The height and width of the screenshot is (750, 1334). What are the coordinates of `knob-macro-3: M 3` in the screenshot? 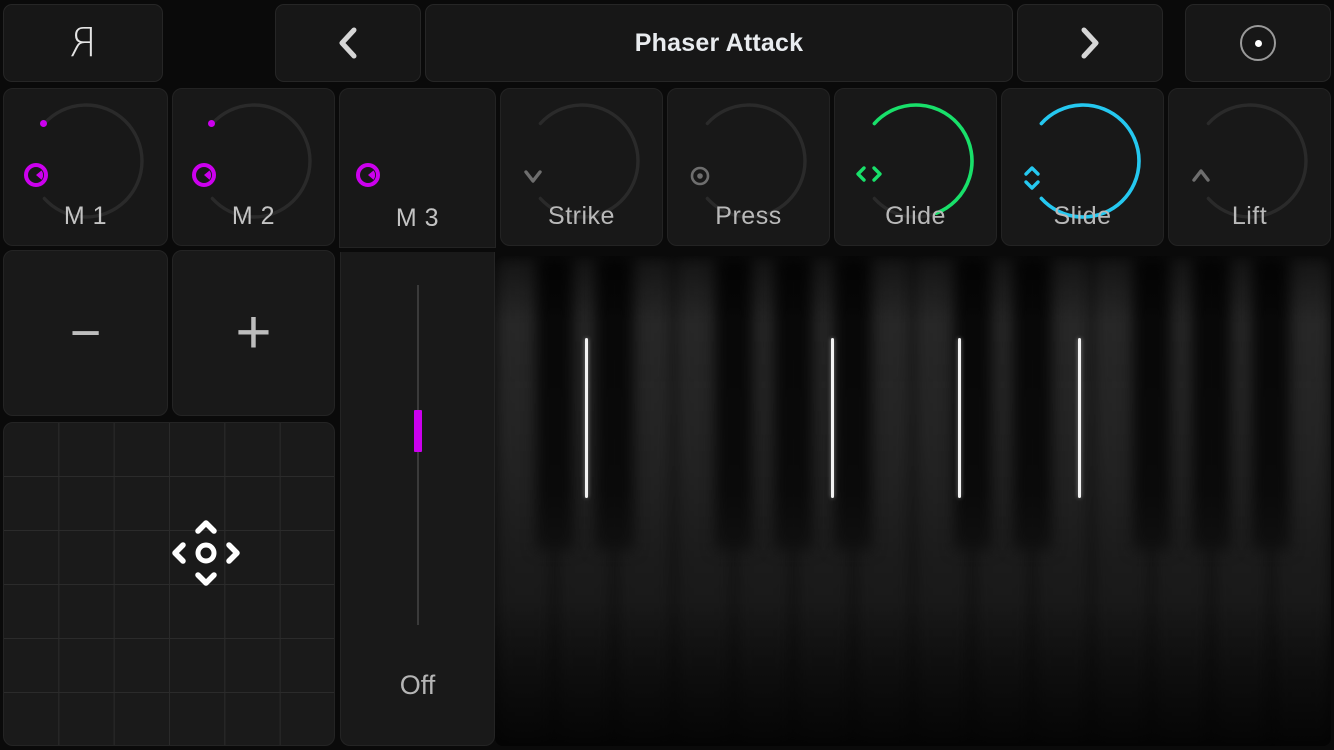 It's located at (417, 168).